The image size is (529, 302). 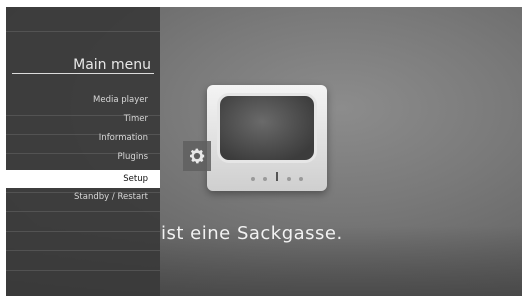 I want to click on tv-power-indicator, so click(x=277, y=176).